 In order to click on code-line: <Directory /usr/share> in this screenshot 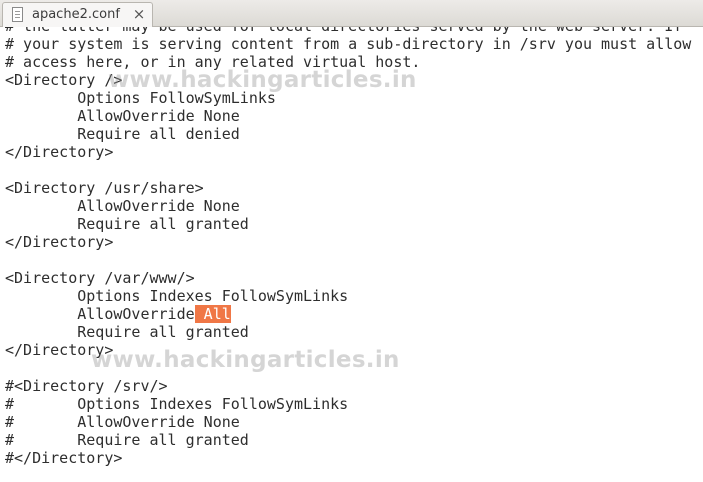, I will do `click(348, 188)`.